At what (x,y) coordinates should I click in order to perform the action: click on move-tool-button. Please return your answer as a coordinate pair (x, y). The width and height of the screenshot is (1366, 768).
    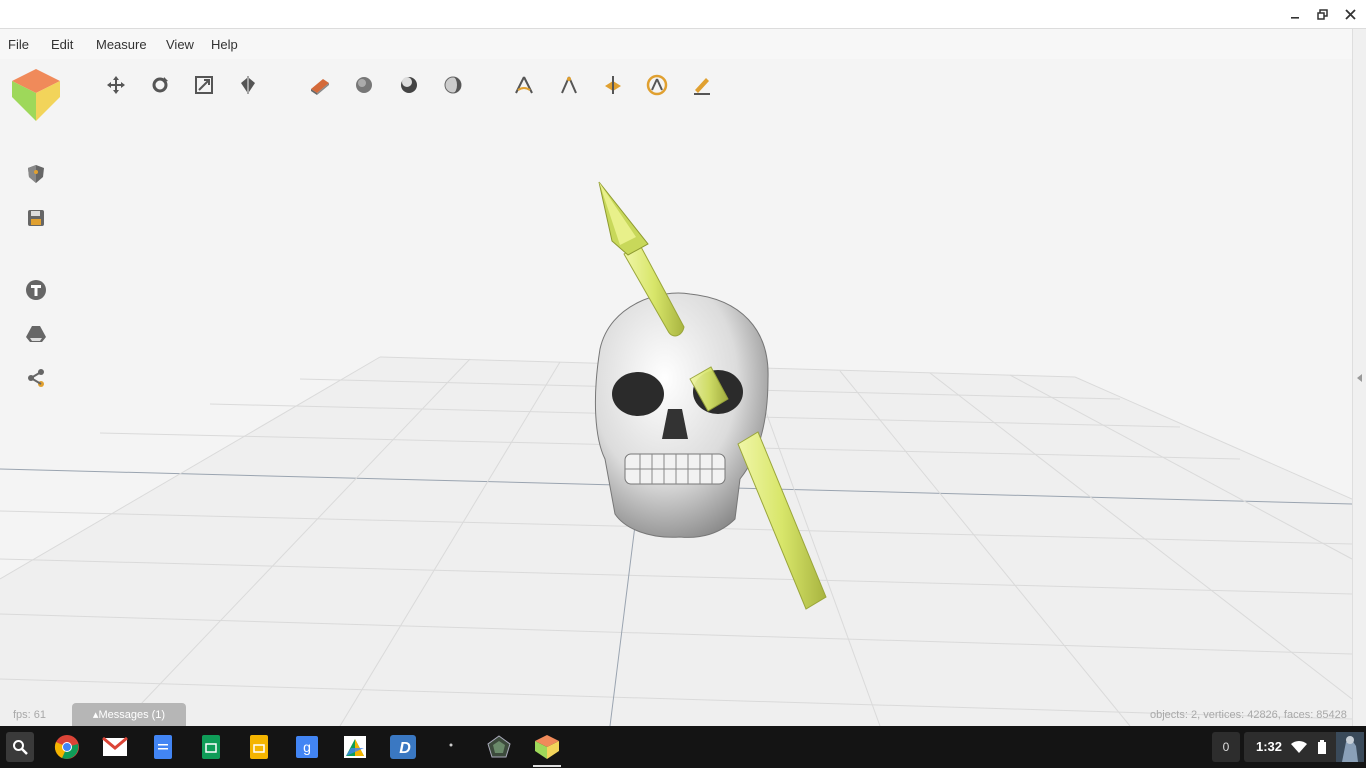
    Looking at the image, I should click on (116, 85).